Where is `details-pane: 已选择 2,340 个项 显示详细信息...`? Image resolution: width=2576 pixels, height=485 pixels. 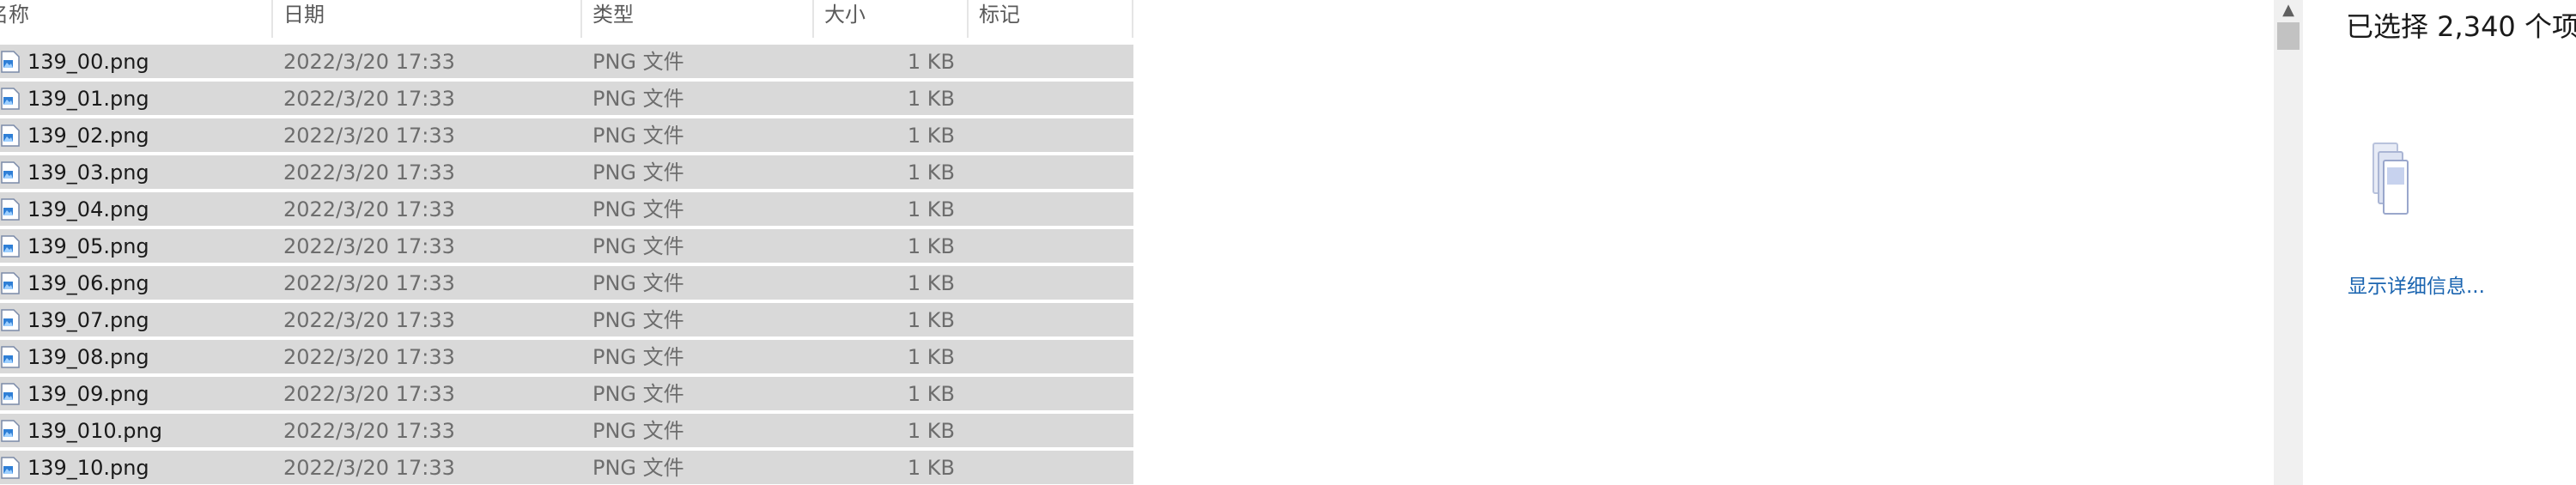
details-pane: 已选择 2,340 个项 显示详细信息... is located at coordinates (2447, 242).